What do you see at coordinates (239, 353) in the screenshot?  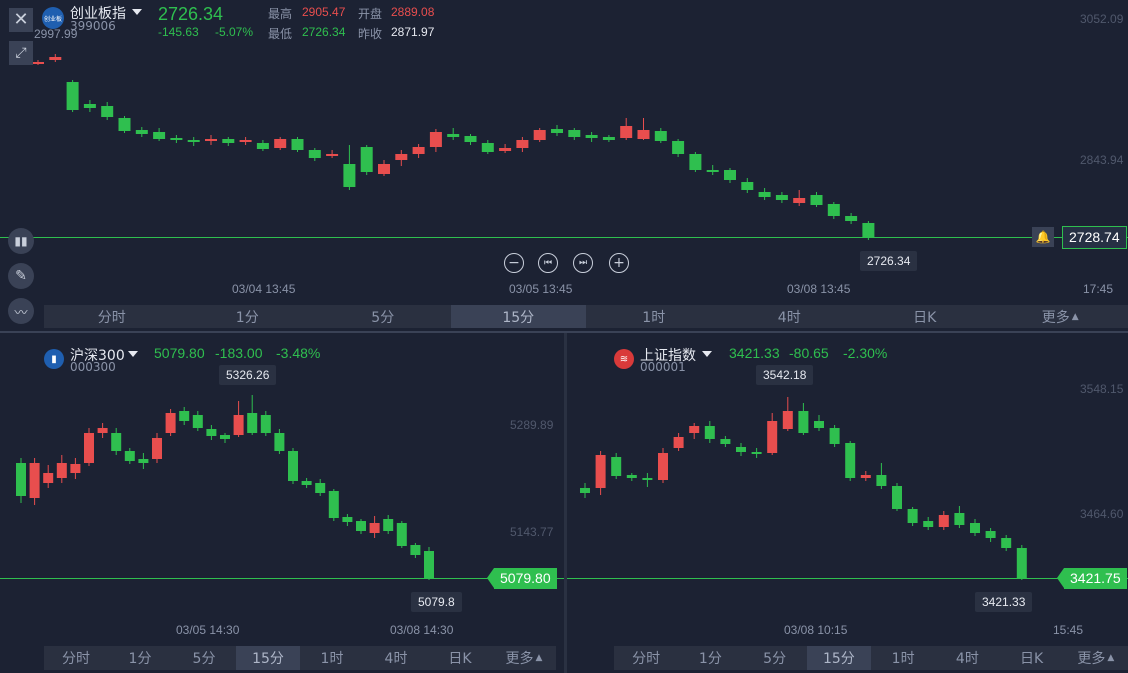 I see `price-change: -183.00` at bounding box center [239, 353].